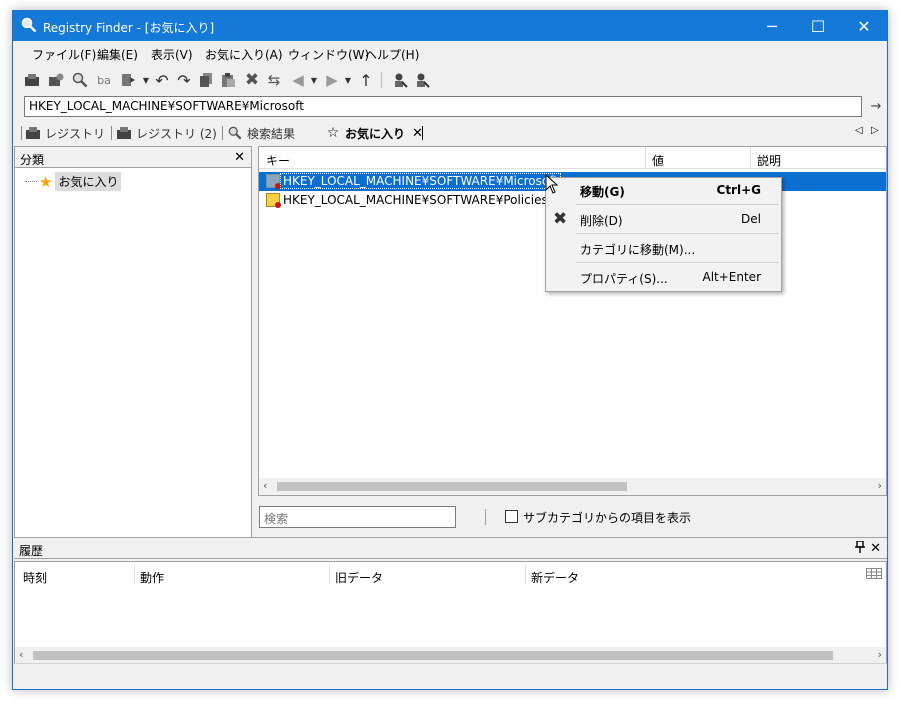 This screenshot has height=702, width=900. I want to click on column-value: 値, so click(658, 160).